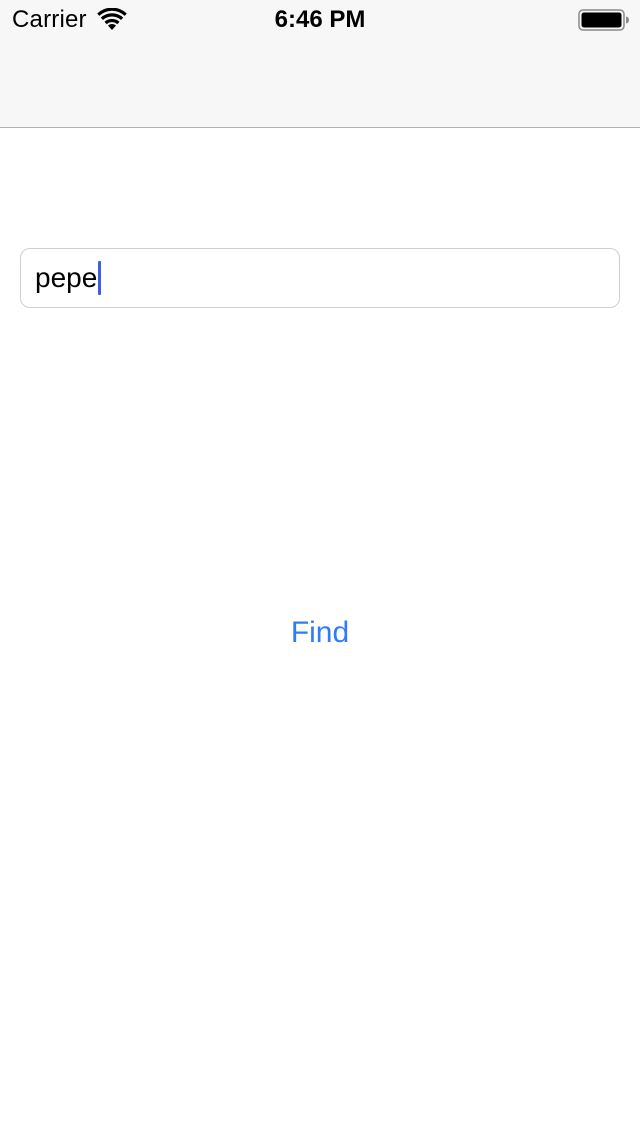 This screenshot has height=1136, width=640. I want to click on navigation-bar: Carrier 6:46 PM, so click(320, 64).